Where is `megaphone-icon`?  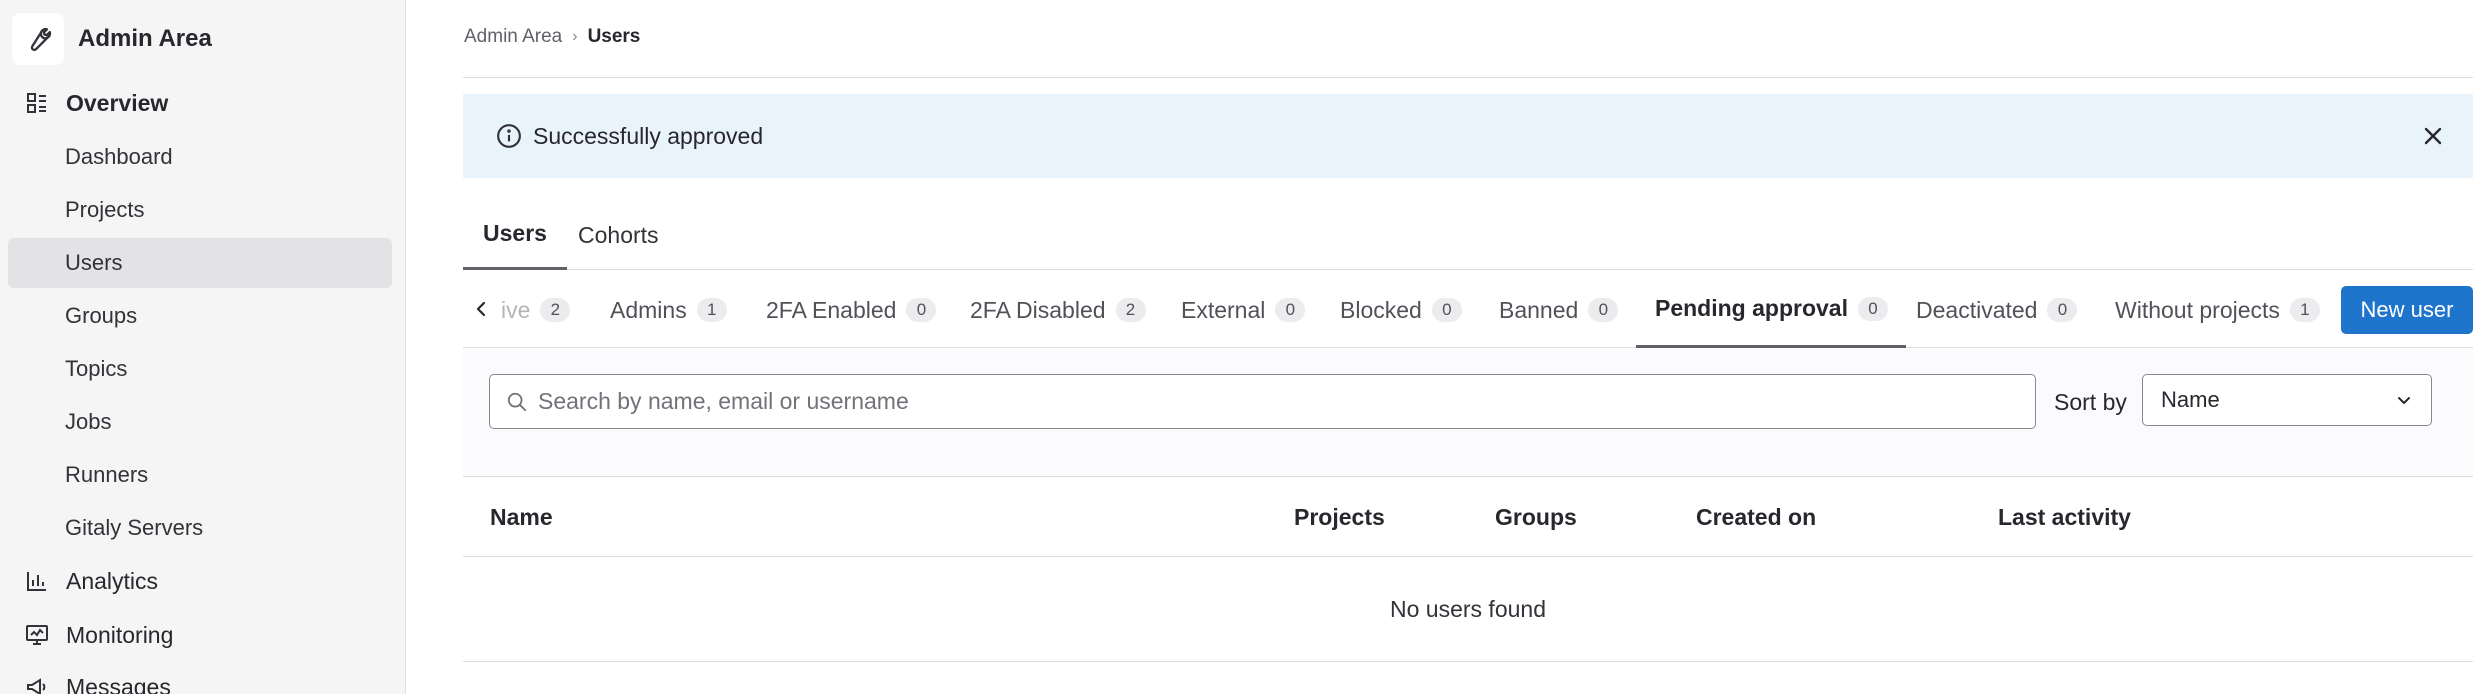
megaphone-icon is located at coordinates (37, 684).